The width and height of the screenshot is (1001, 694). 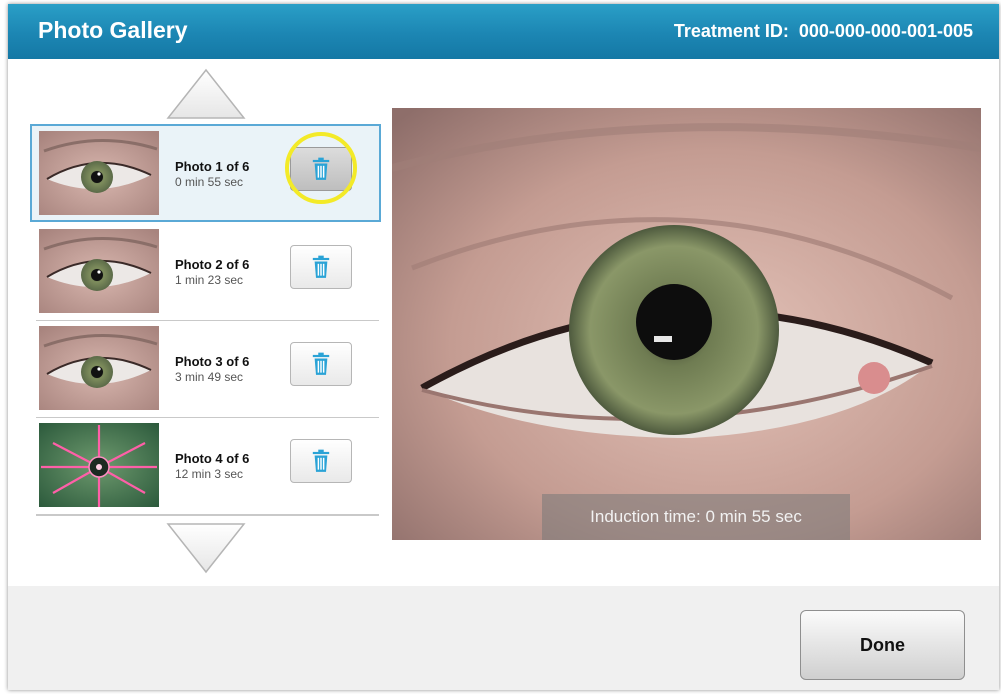 I want to click on induction-time-caption: Induction time: 0 min 55 sec, so click(x=696, y=517).